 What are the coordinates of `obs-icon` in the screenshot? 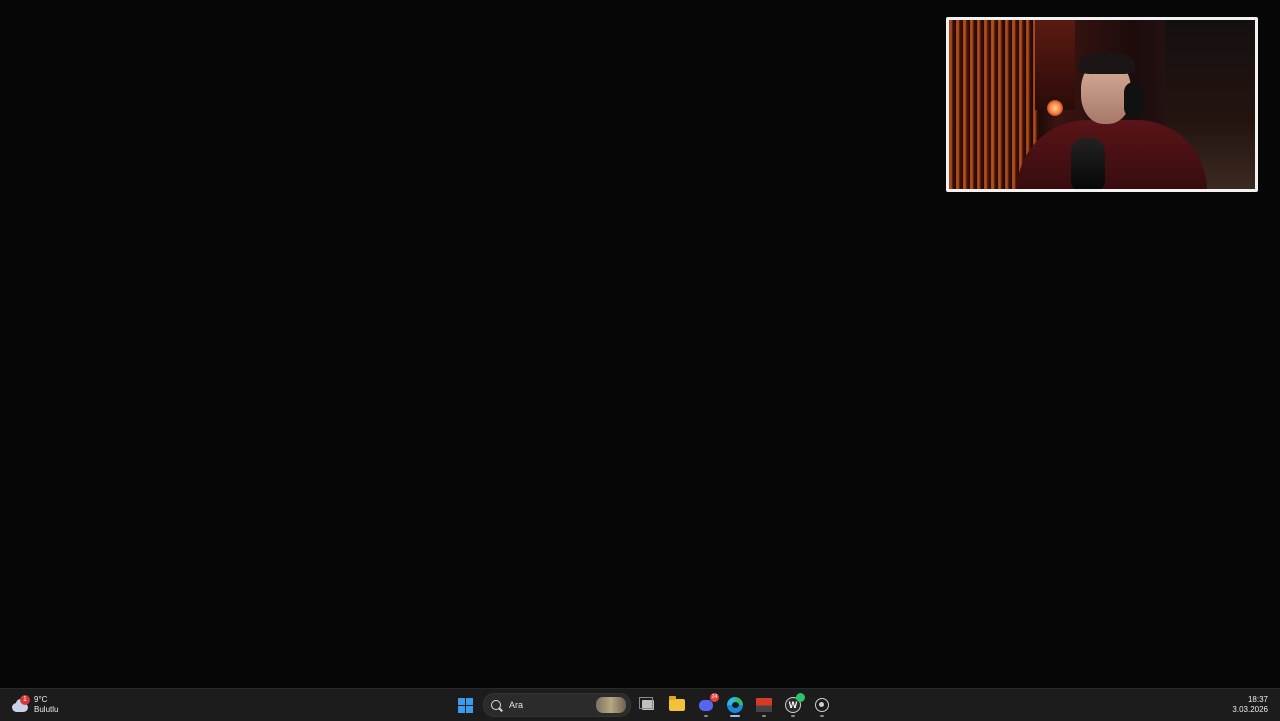 It's located at (822, 705).